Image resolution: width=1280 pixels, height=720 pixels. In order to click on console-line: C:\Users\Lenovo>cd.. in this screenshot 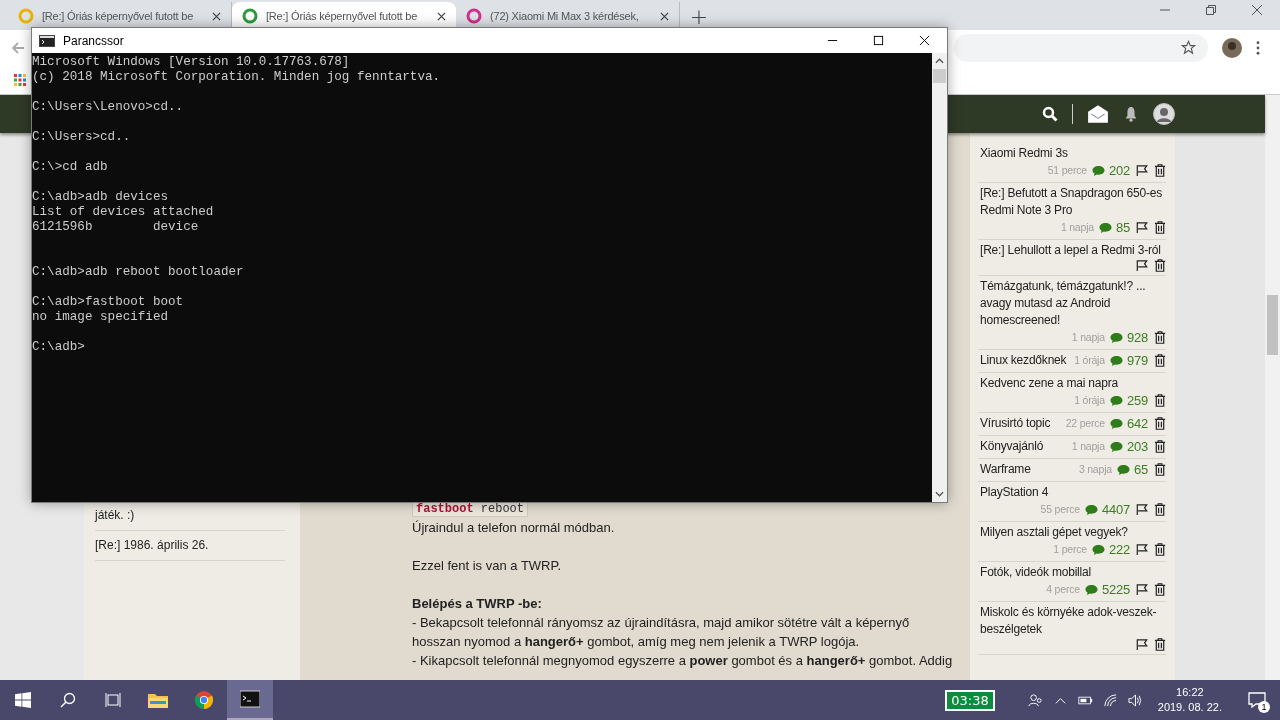, I will do `click(108, 107)`.